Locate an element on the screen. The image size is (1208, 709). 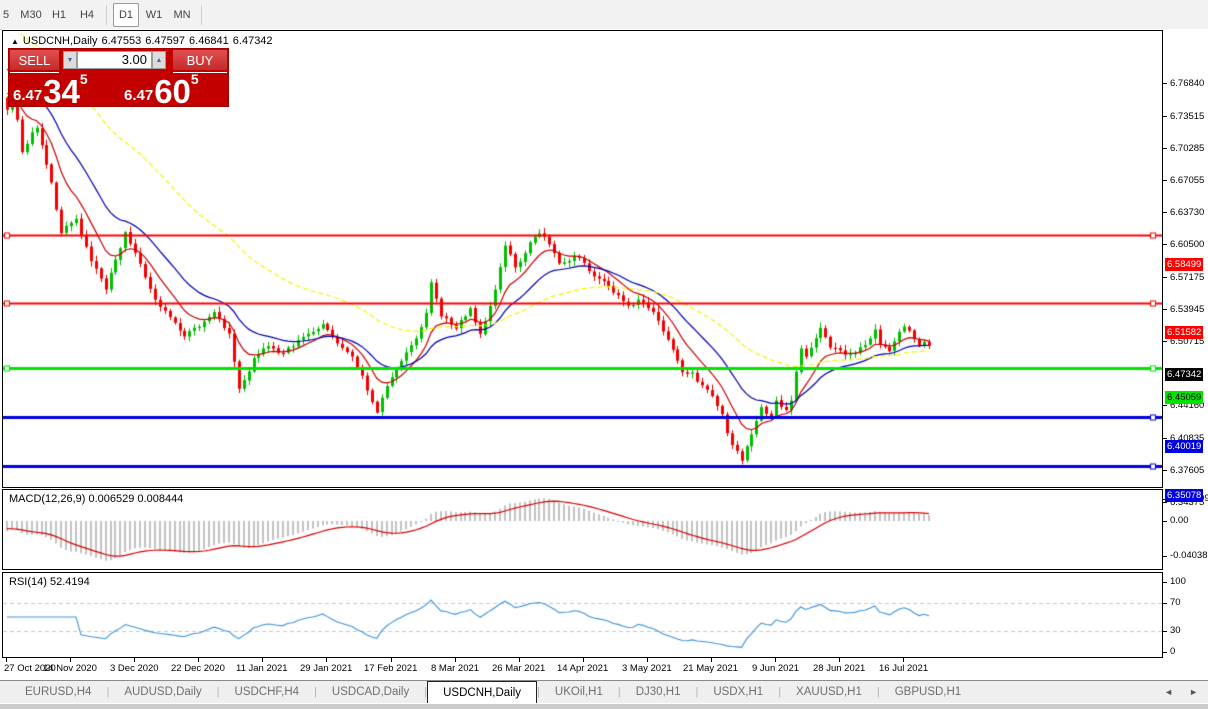
down-arrow-icon: ▼ is located at coordinates (70, 60).